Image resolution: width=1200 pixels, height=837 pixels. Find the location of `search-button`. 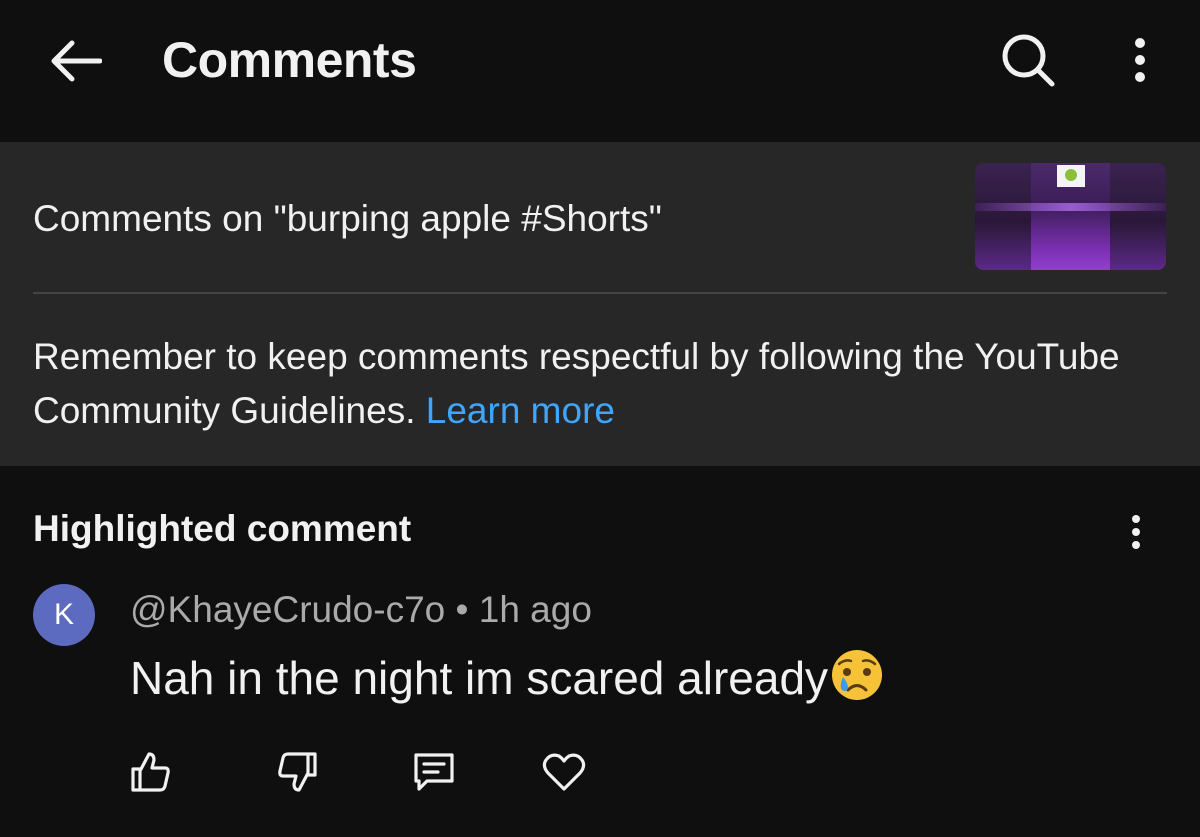

search-button is located at coordinates (1028, 60).